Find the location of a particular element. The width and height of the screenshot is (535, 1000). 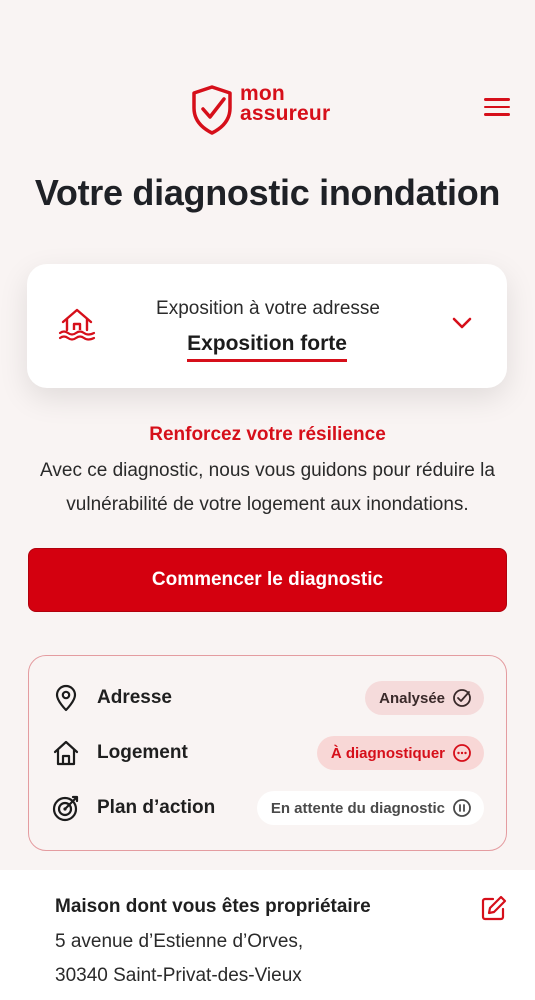

shield-check-icon is located at coordinates (212, 110).